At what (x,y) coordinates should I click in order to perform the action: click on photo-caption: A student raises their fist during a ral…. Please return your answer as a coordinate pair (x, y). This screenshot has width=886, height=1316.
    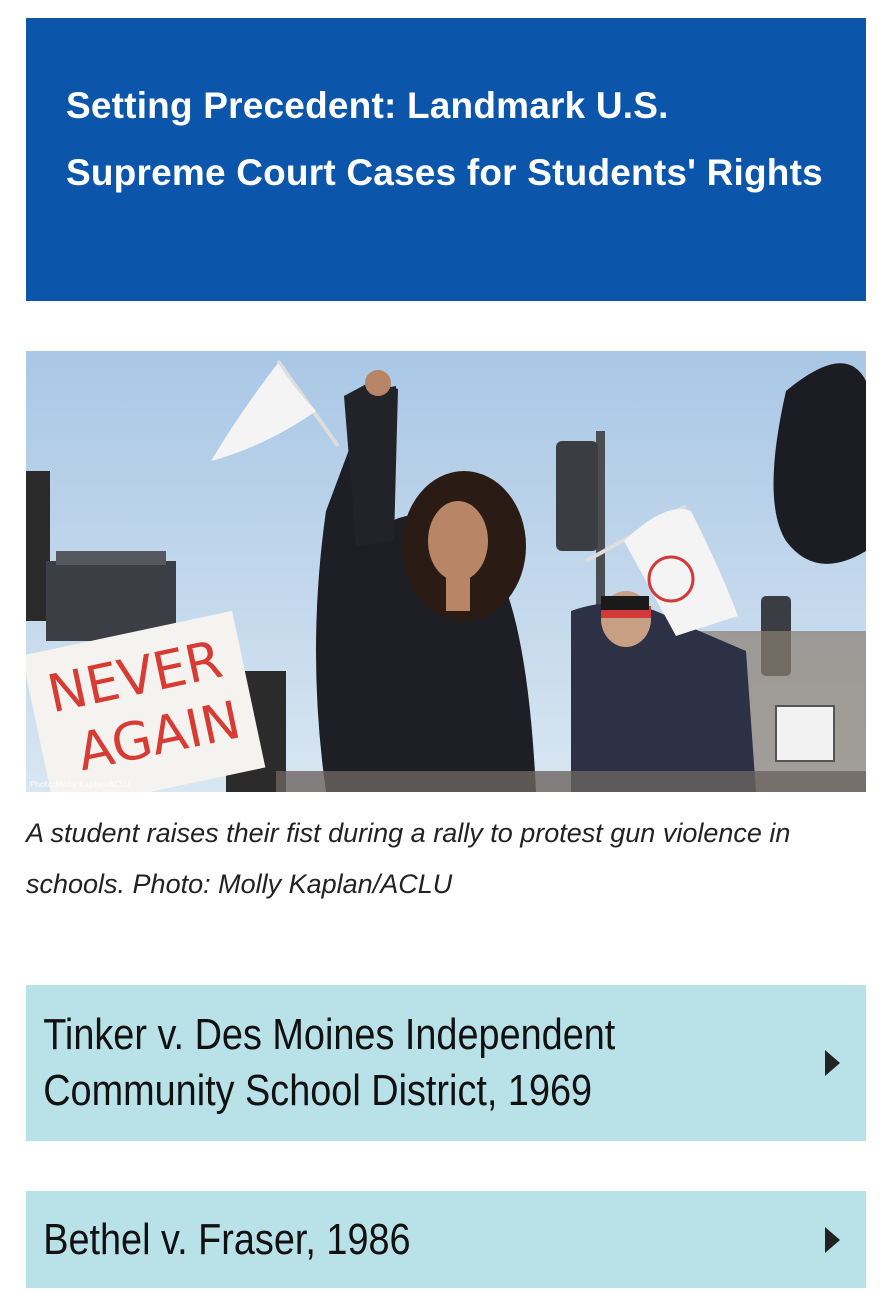
    Looking at the image, I should click on (408, 858).